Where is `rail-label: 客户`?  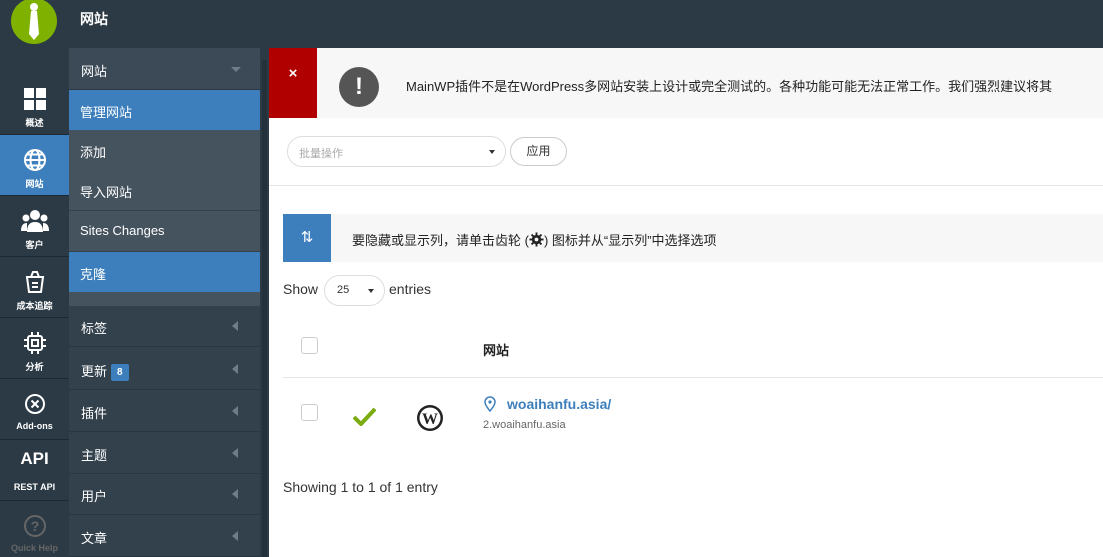
rail-label: 客户 is located at coordinates (34, 245).